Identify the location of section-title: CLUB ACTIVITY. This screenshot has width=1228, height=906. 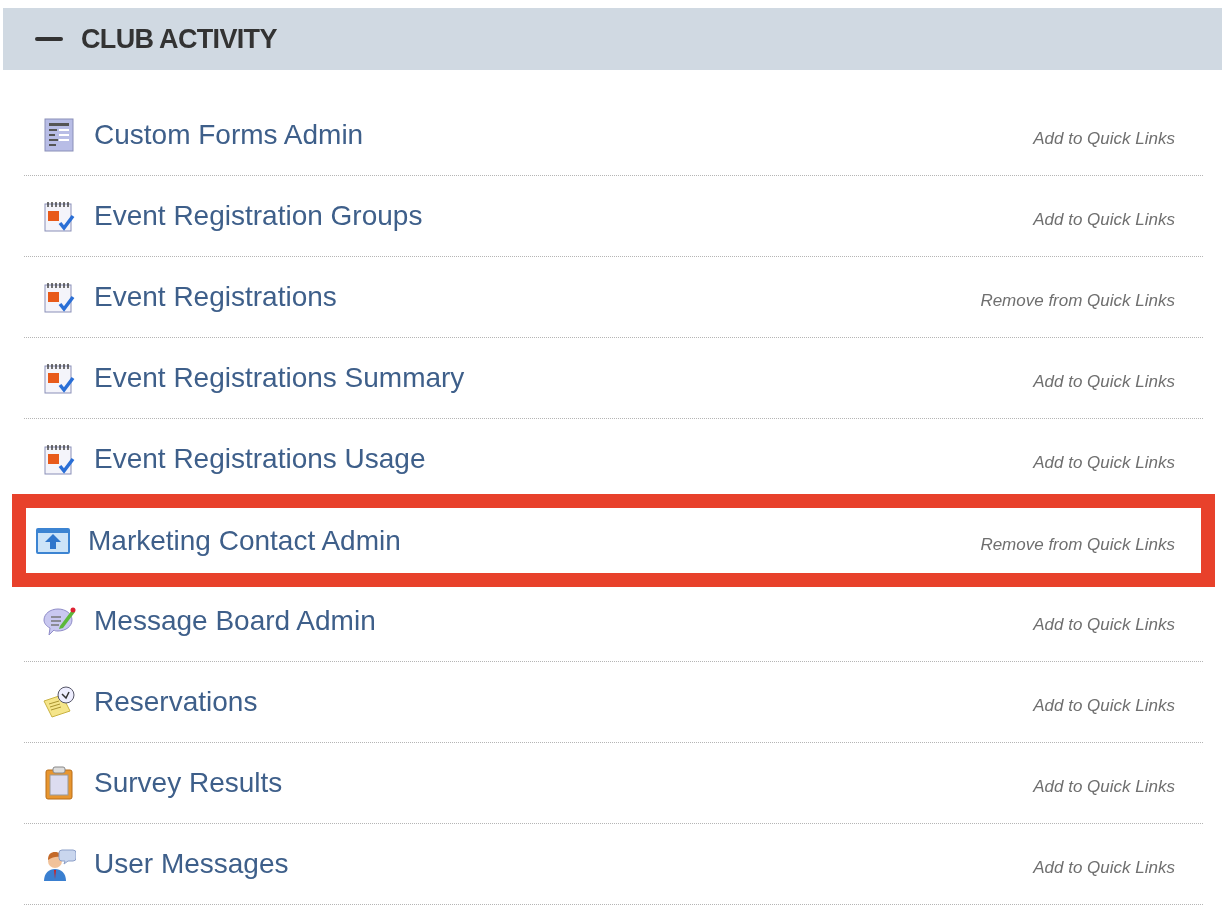
(179, 39).